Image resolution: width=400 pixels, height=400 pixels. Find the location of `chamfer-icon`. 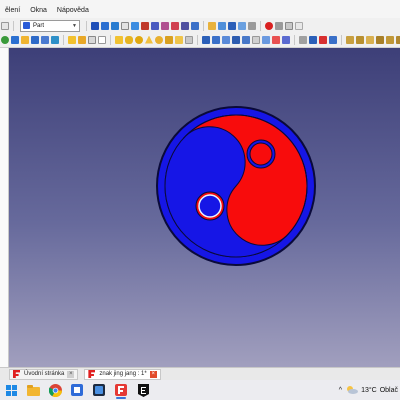

chamfer-icon is located at coordinates (246, 39).